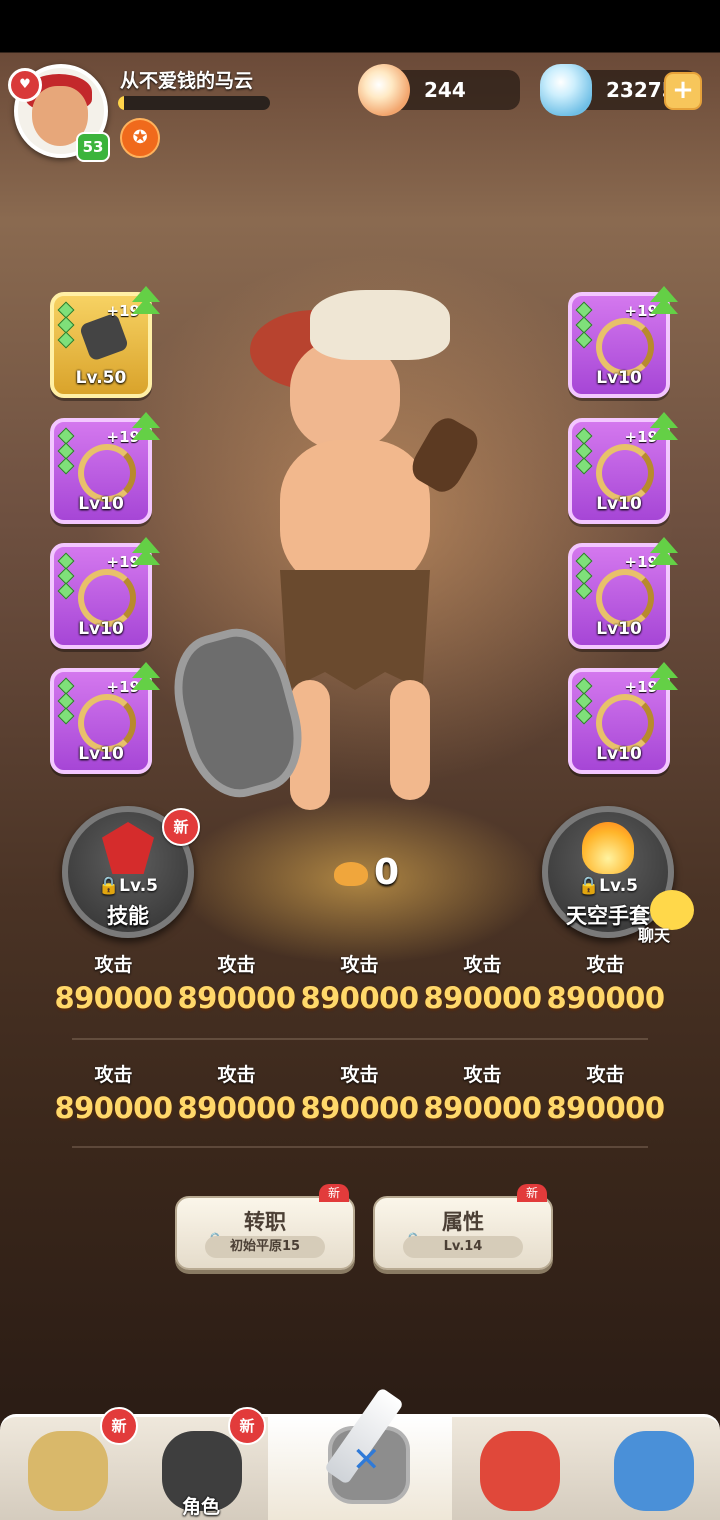  What do you see at coordinates (93, 147) in the screenshot?
I see `player-level: 53` at bounding box center [93, 147].